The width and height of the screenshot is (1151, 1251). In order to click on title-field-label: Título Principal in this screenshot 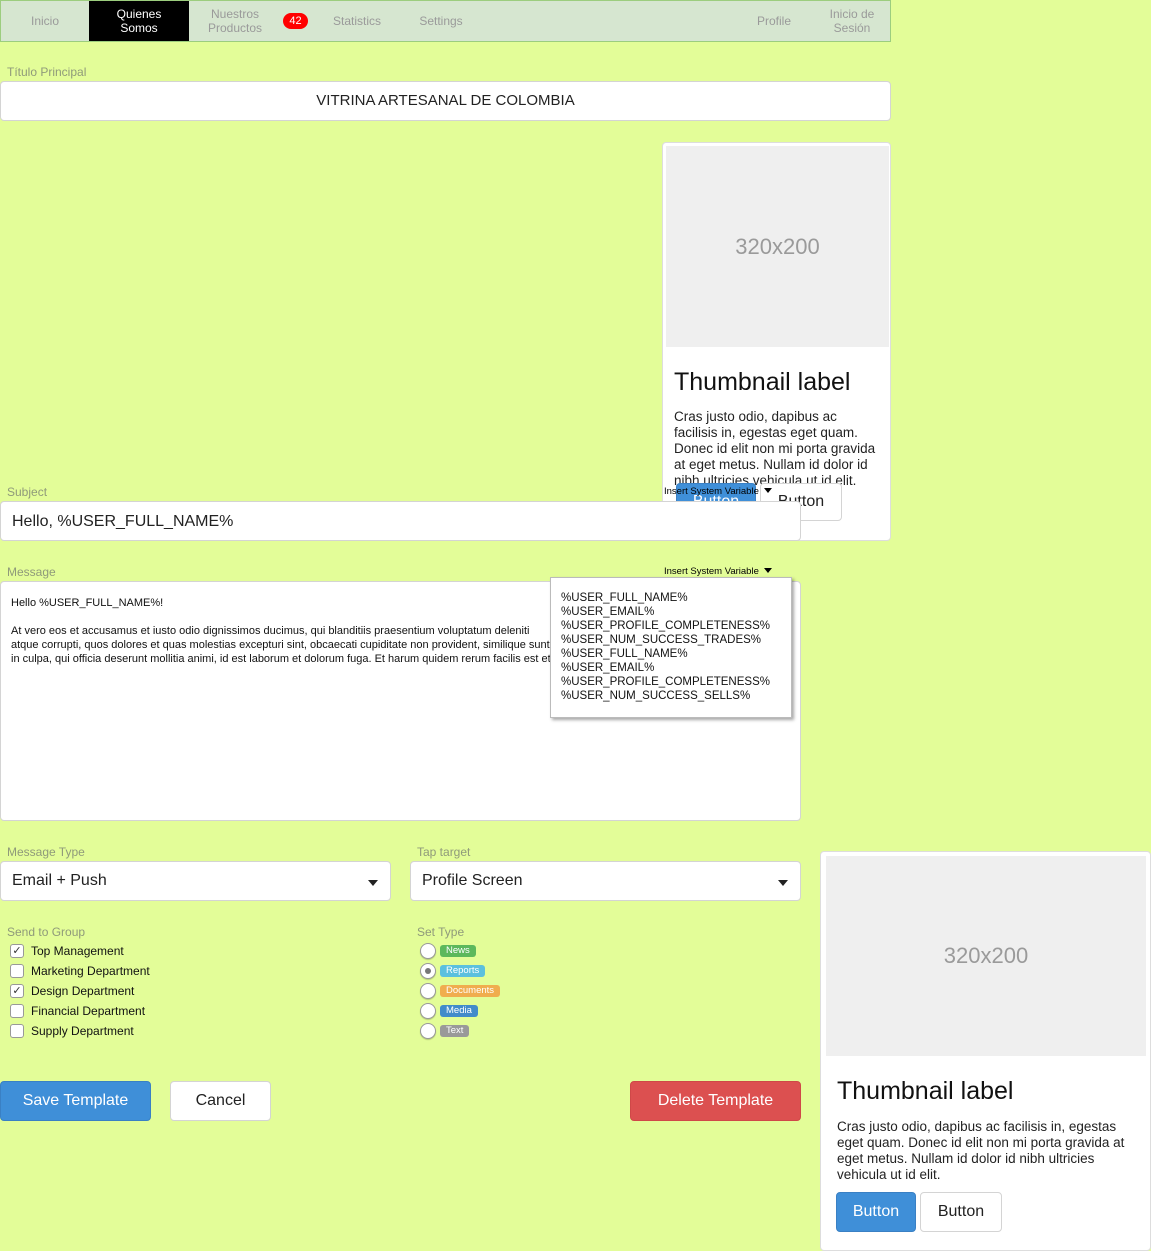, I will do `click(47, 72)`.